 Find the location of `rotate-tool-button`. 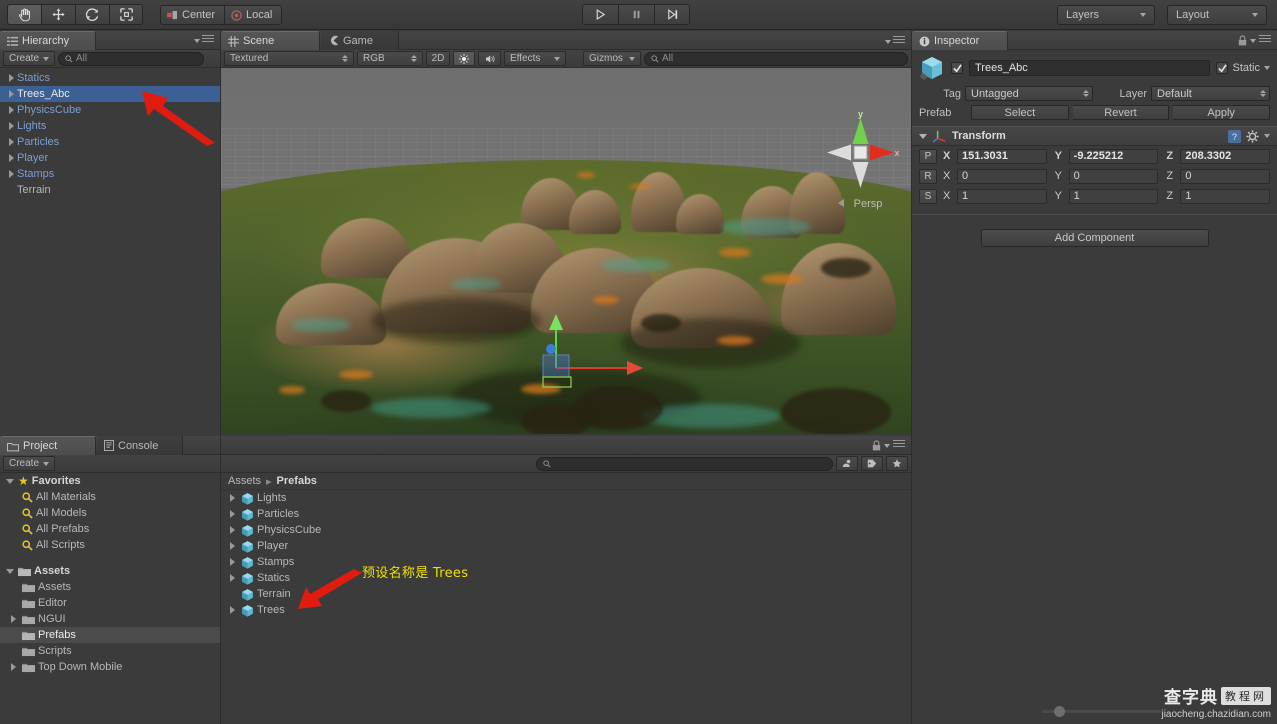

rotate-tool-button is located at coordinates (92, 14).